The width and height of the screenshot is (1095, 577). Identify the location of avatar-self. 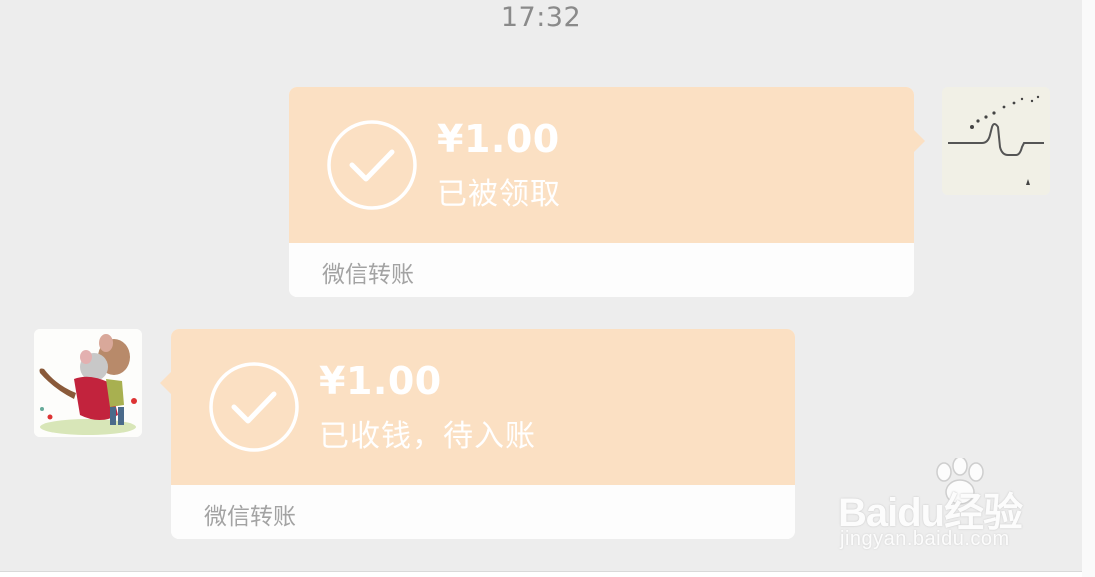
(996, 141).